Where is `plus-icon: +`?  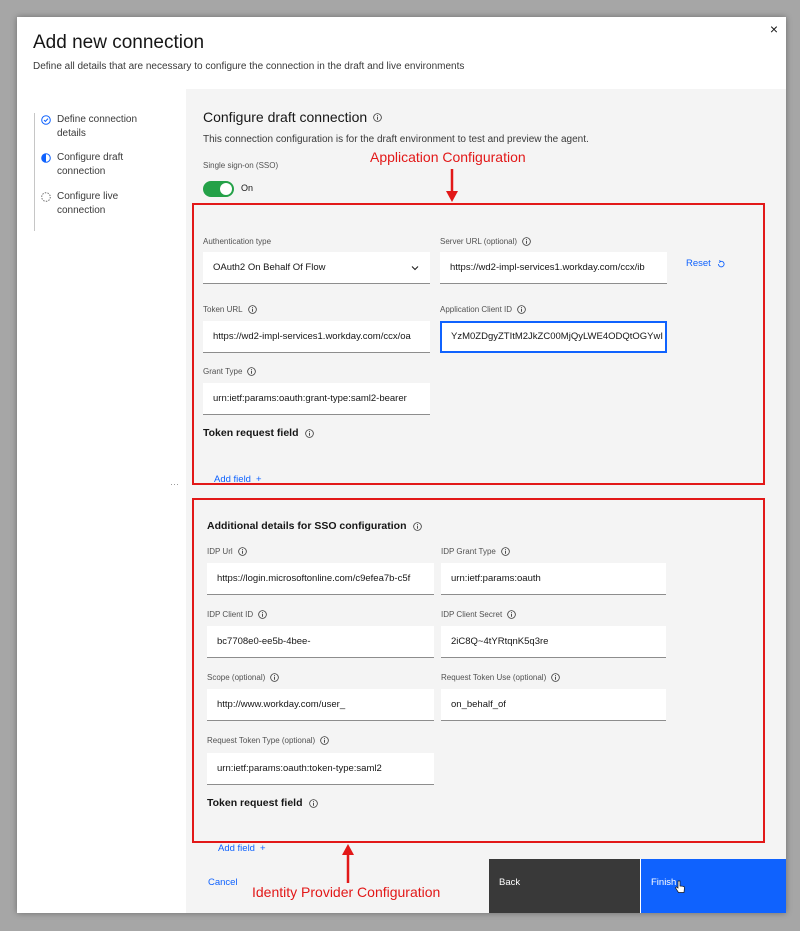
plus-icon: + is located at coordinates (262, 848).